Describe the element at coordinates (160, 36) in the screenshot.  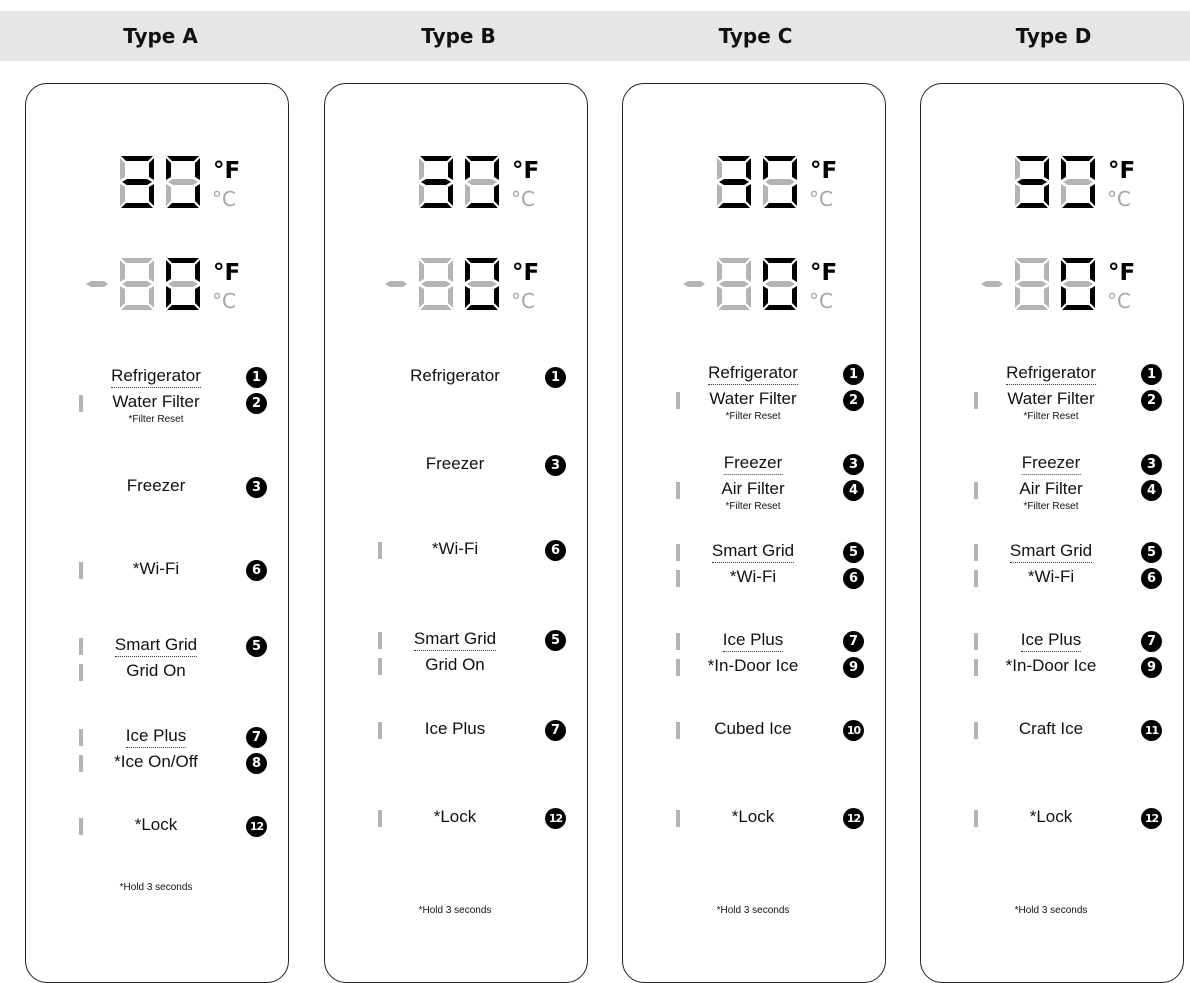
I see `column-title: Type A` at that location.